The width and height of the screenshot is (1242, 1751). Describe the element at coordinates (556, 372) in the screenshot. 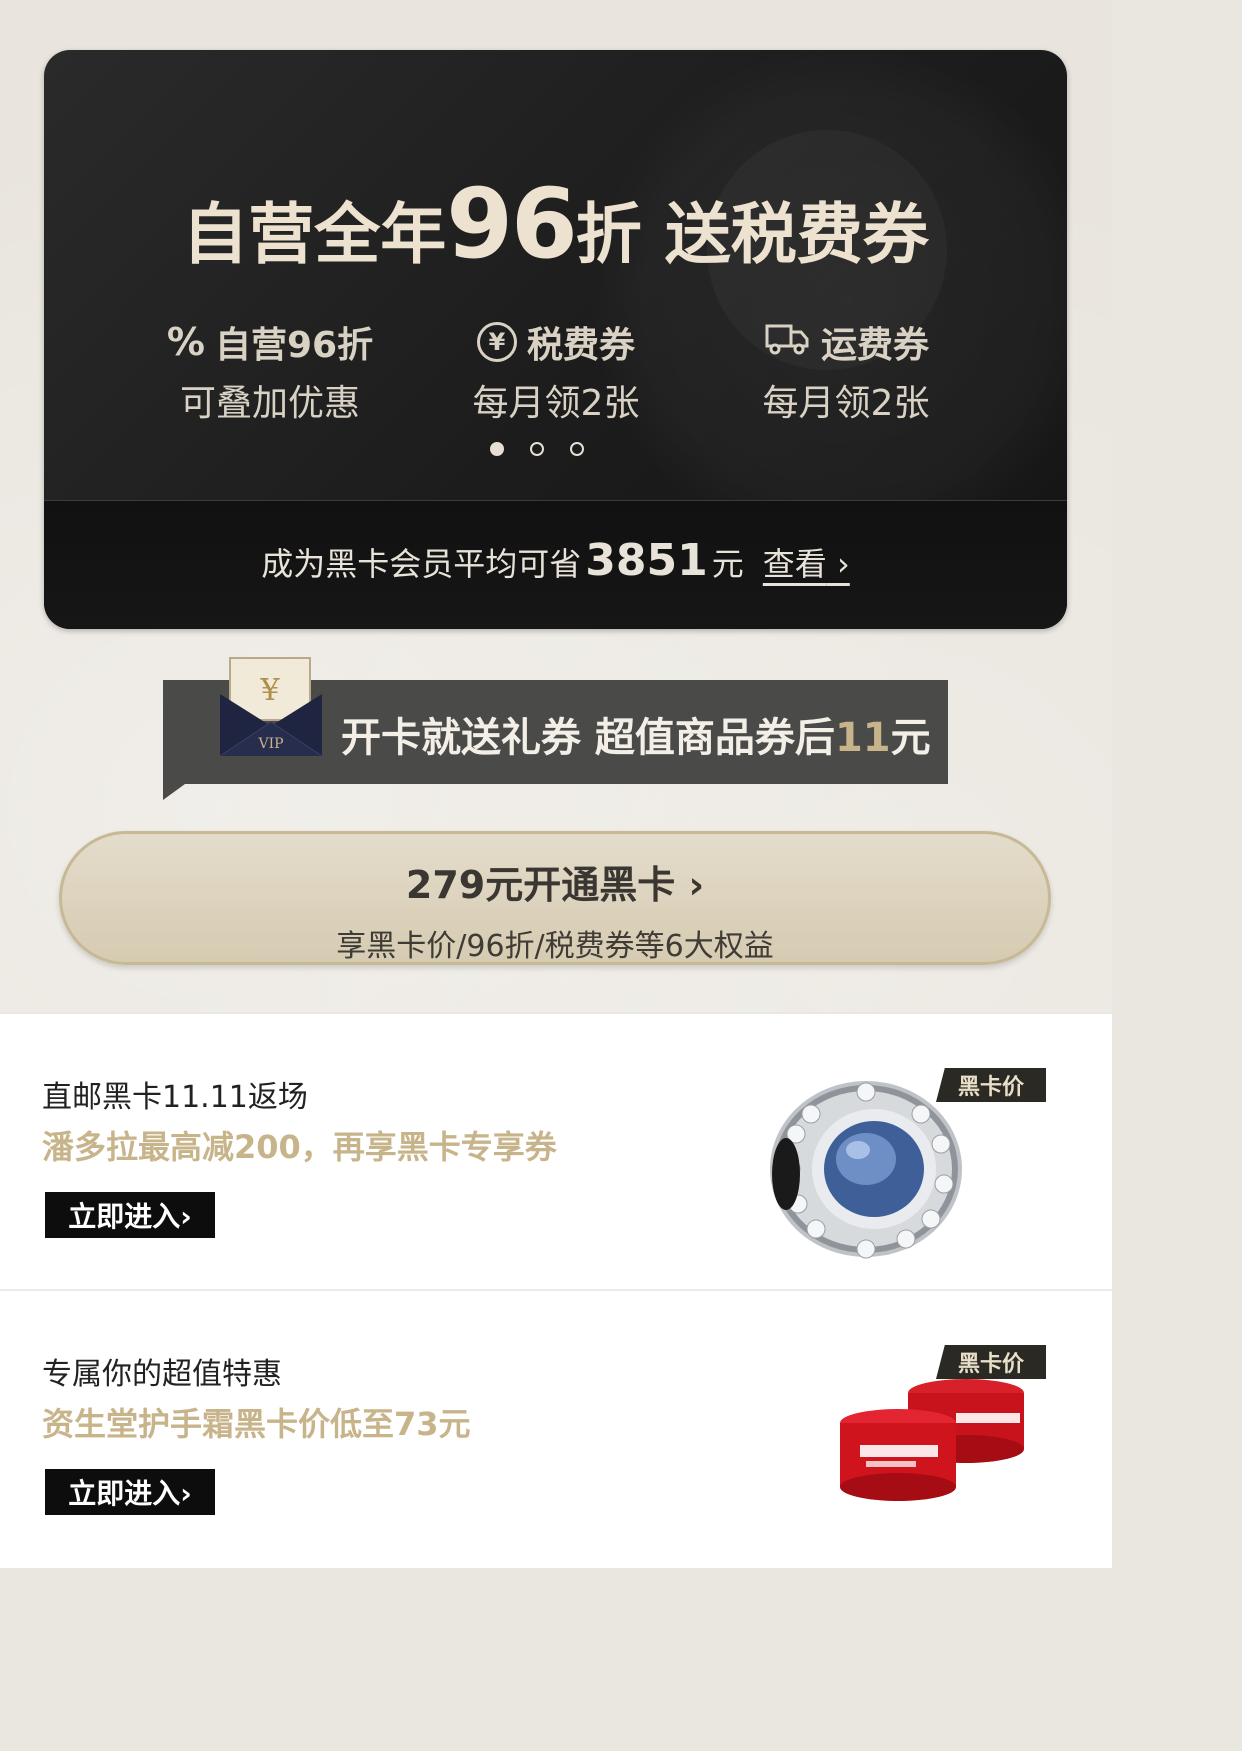

I see `benefit-tax-coupon: ¥ 税费券 每月领2张` at that location.